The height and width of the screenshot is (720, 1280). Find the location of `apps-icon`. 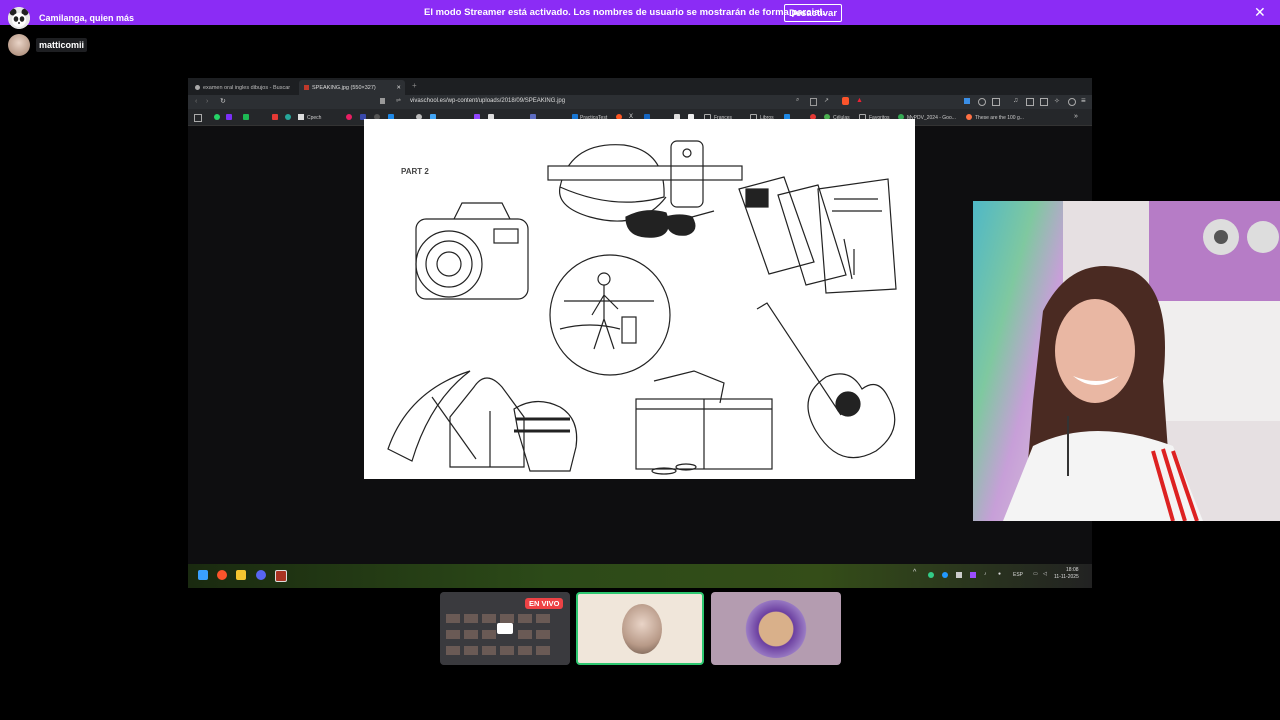

apps-icon is located at coordinates (198, 118).